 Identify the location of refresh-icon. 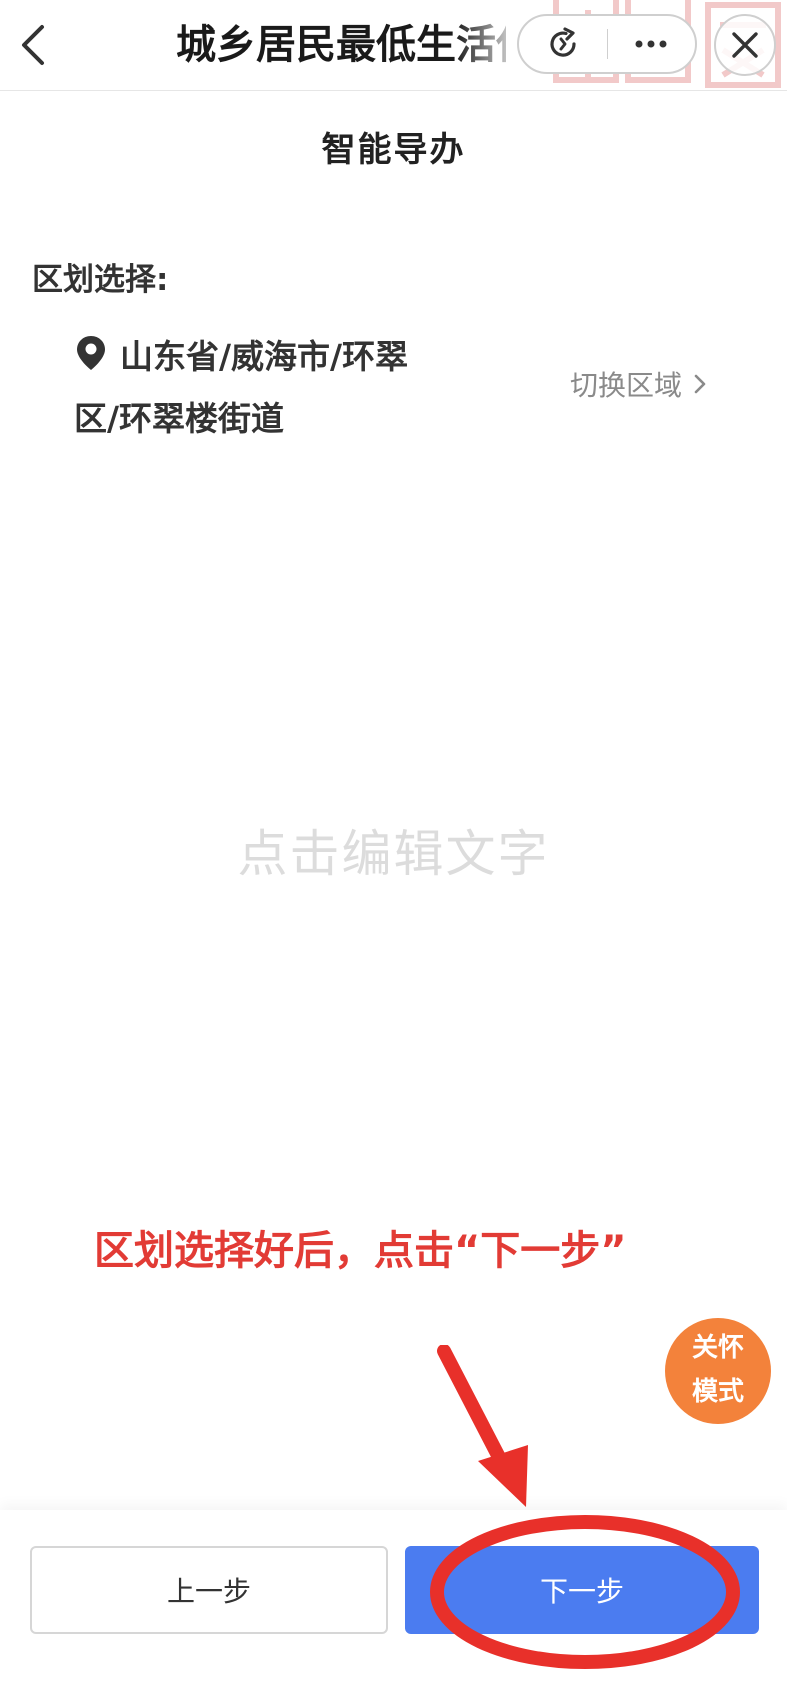
(563, 42).